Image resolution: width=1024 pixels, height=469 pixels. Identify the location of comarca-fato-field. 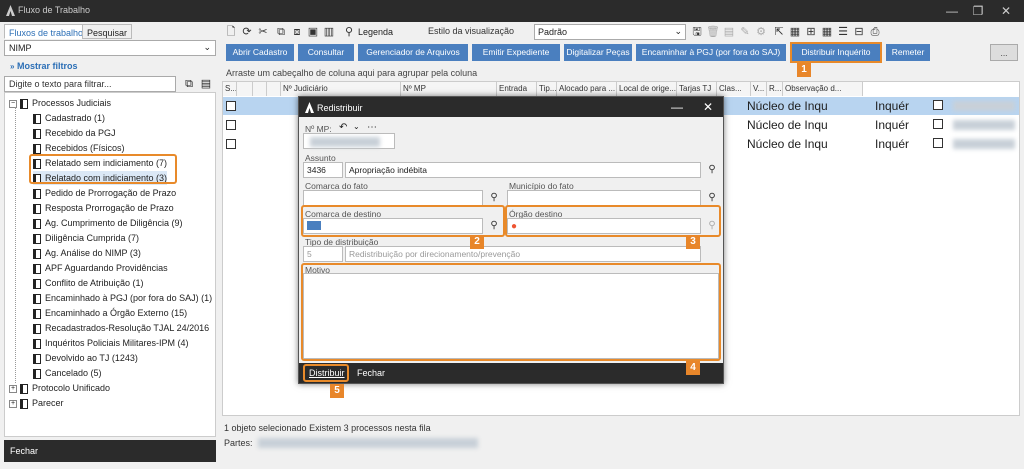
(393, 198).